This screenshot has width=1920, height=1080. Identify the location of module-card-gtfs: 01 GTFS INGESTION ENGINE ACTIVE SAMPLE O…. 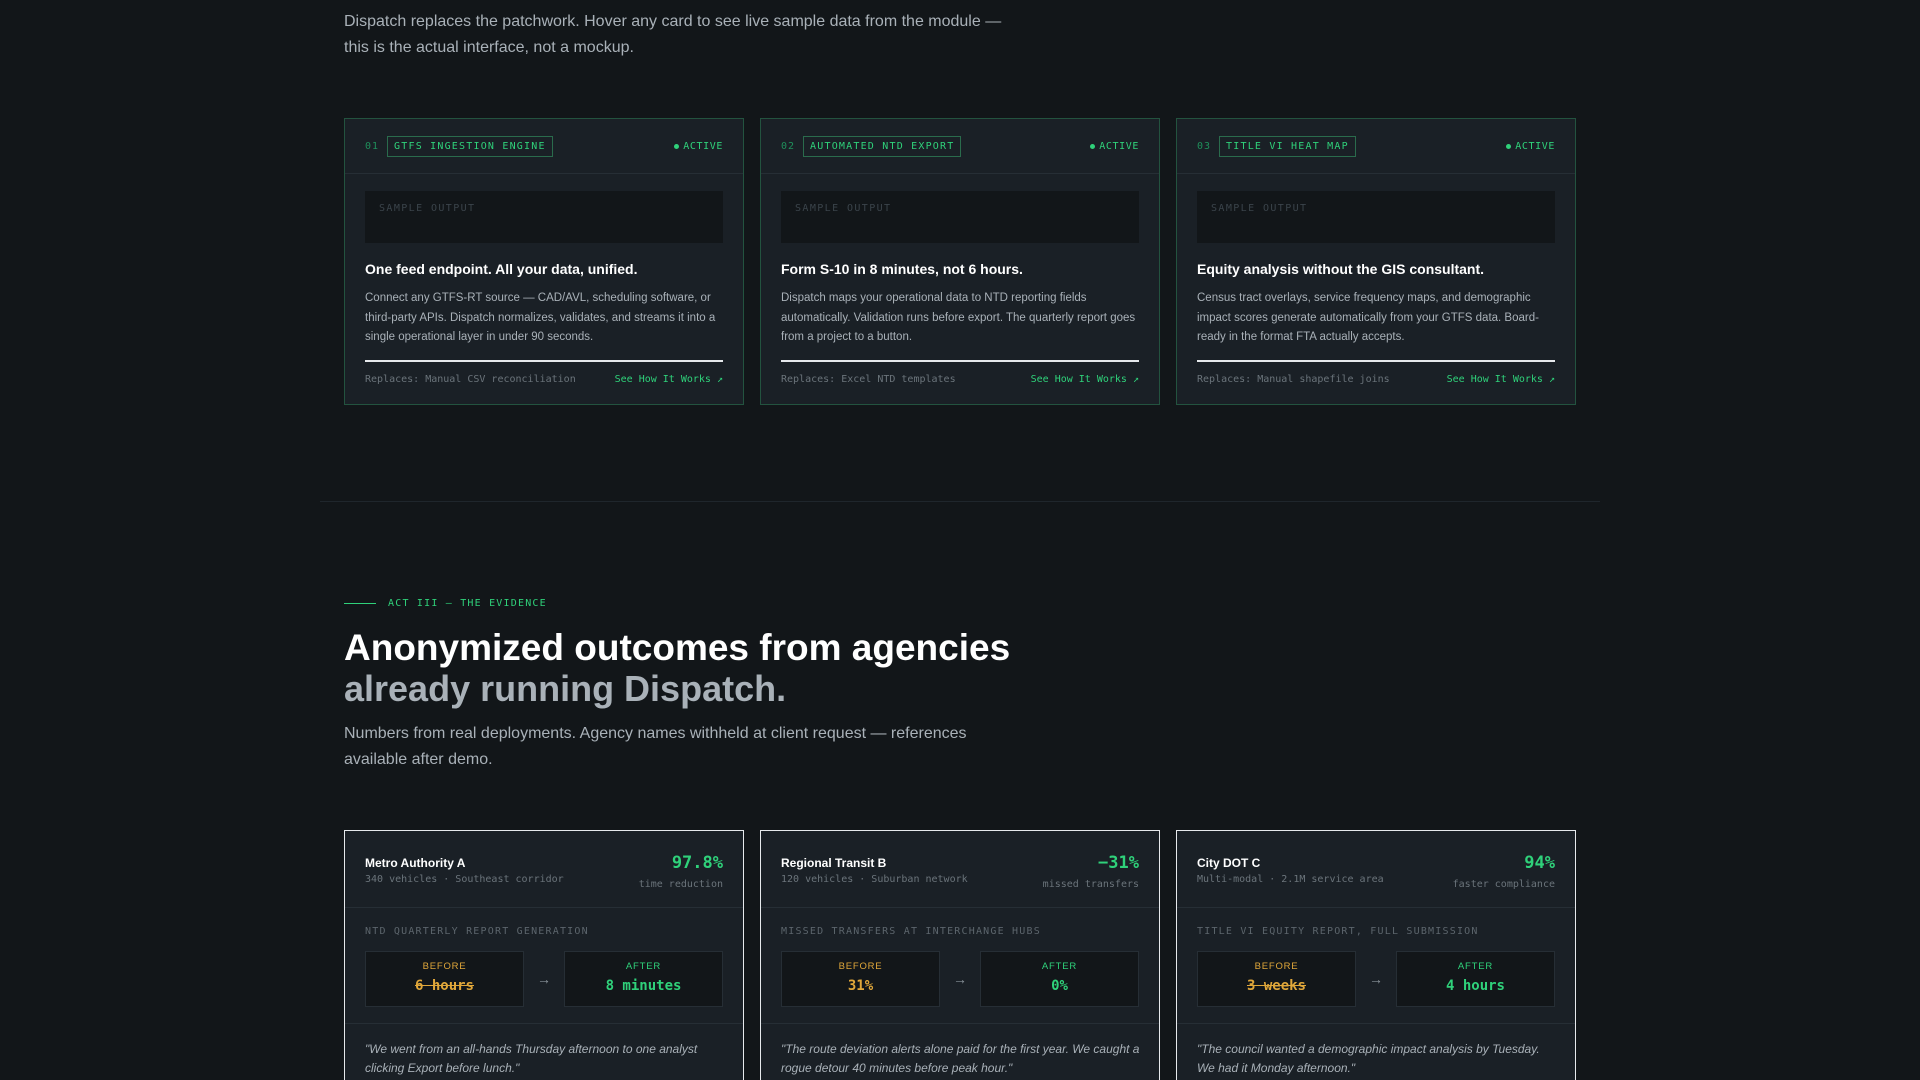
(544, 261).